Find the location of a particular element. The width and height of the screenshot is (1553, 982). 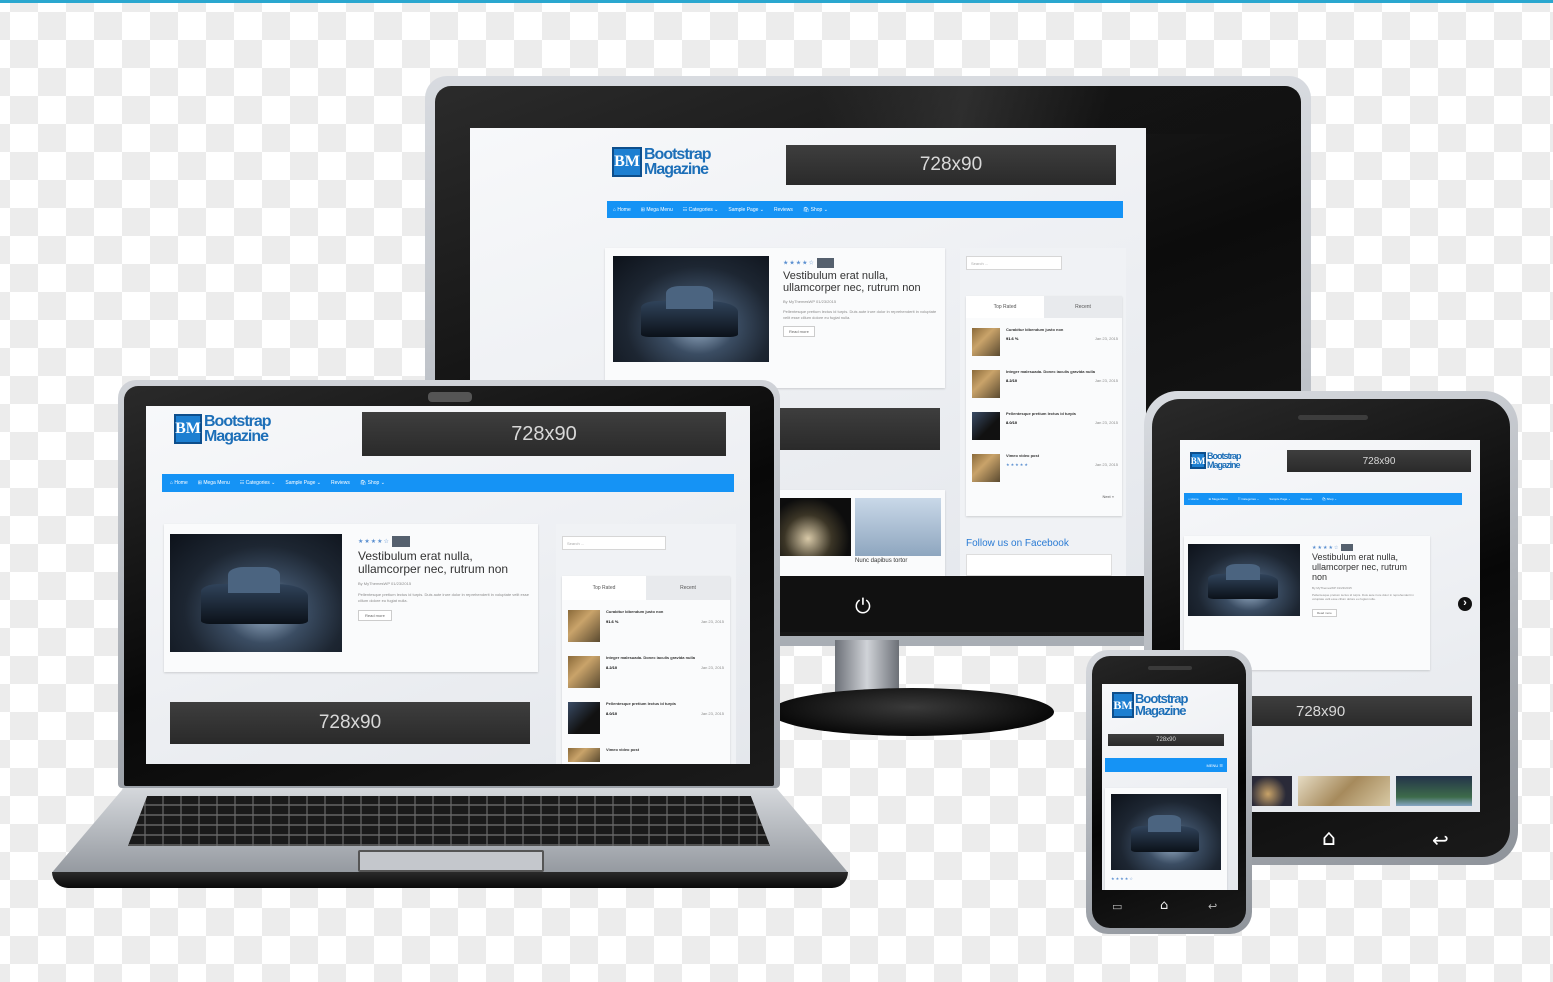

item-rating: 8.2/10 is located at coordinates (612, 667).